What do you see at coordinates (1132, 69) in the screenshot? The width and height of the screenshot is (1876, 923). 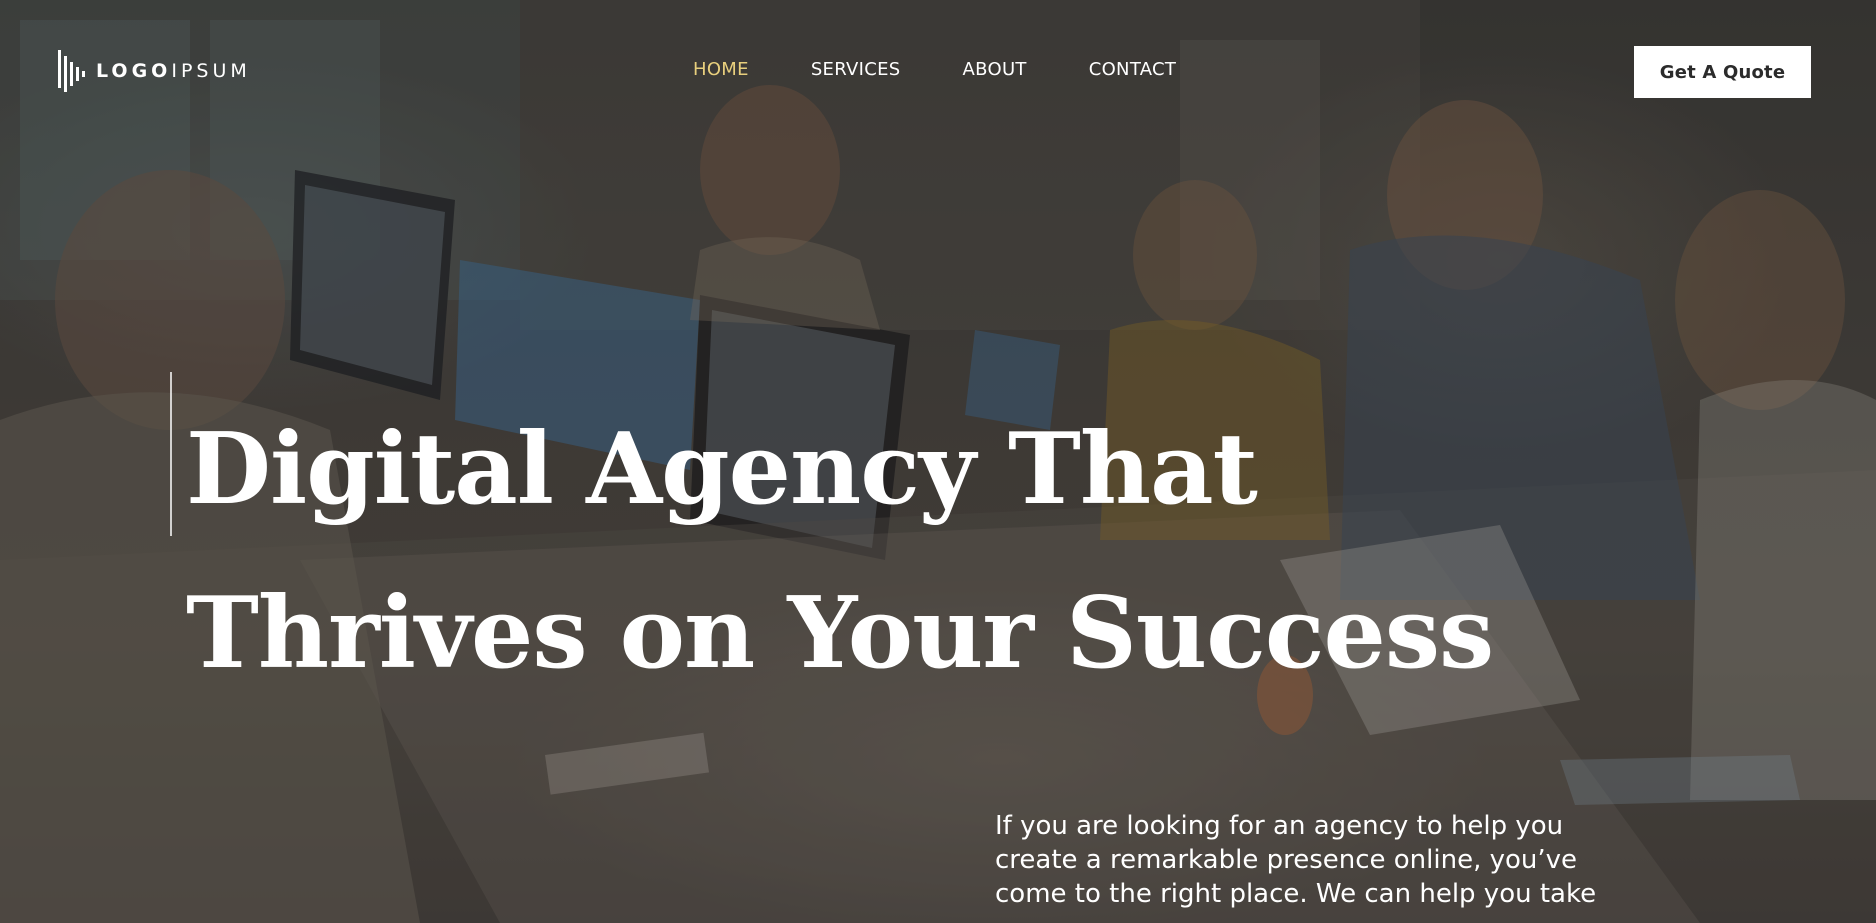 I see `nav-contact: CONTACT` at bounding box center [1132, 69].